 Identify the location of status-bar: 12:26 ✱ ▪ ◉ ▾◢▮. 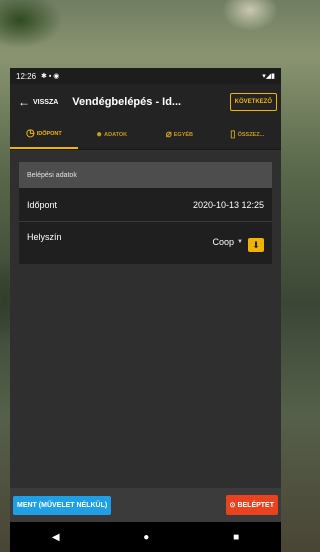
(145, 76).